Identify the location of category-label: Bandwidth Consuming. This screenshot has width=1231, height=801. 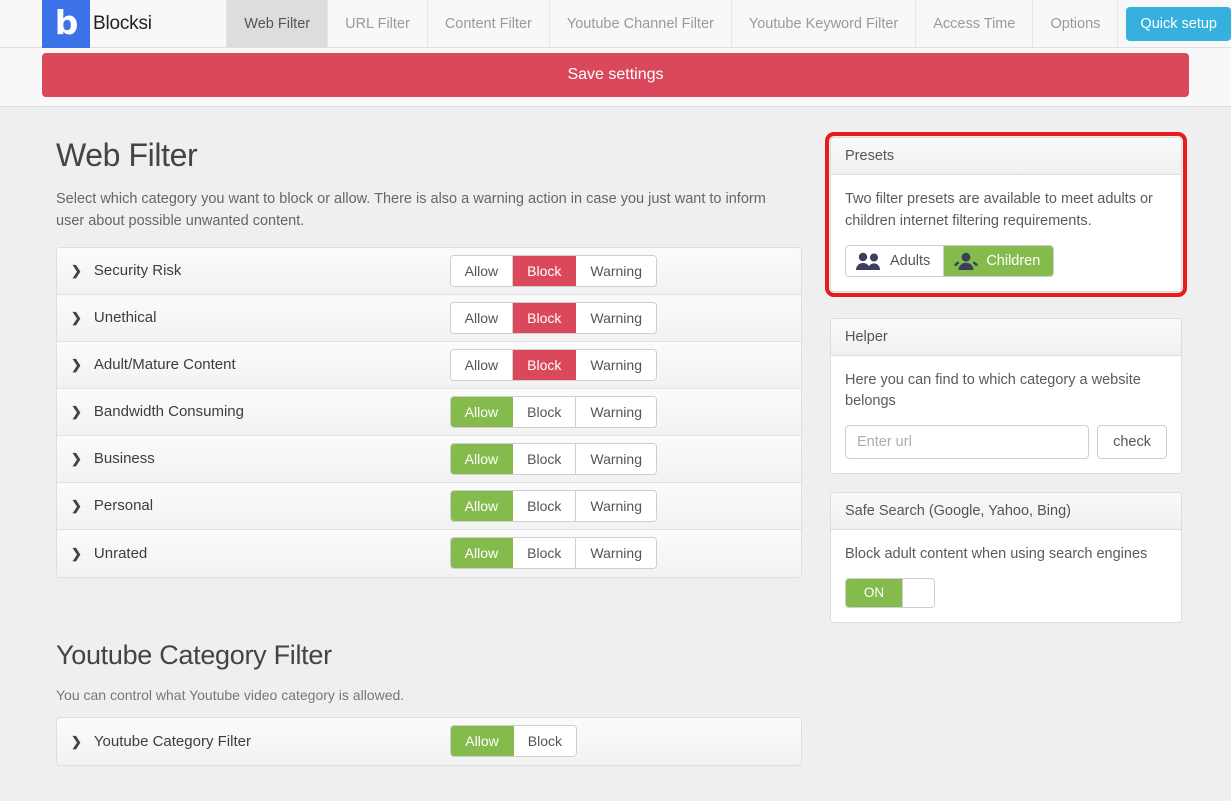
(168, 412).